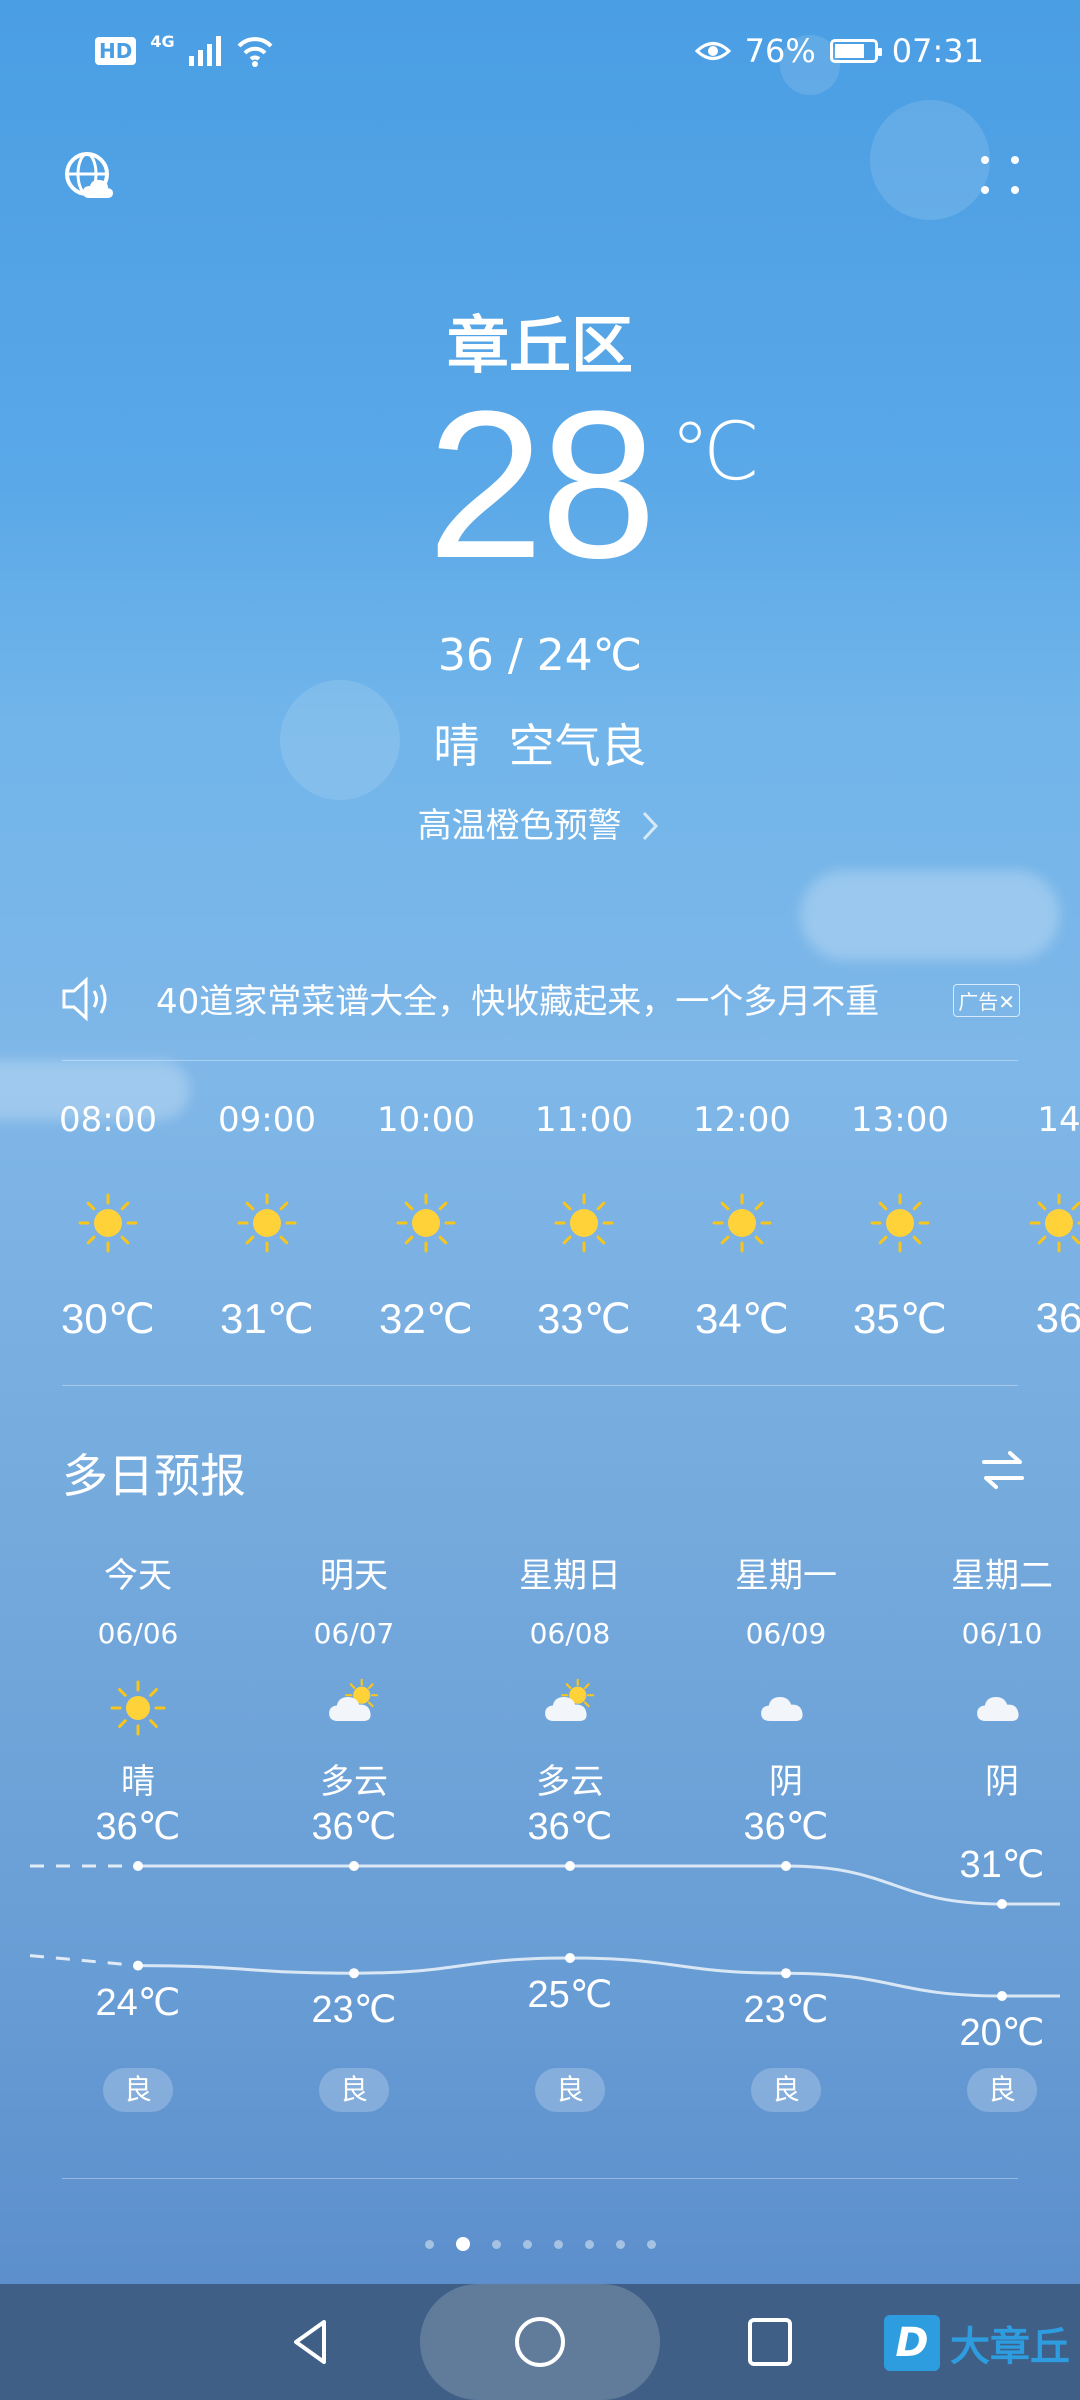  Describe the element at coordinates (540, 655) in the screenshot. I see `temperature-range: 36 / 24℃` at that location.